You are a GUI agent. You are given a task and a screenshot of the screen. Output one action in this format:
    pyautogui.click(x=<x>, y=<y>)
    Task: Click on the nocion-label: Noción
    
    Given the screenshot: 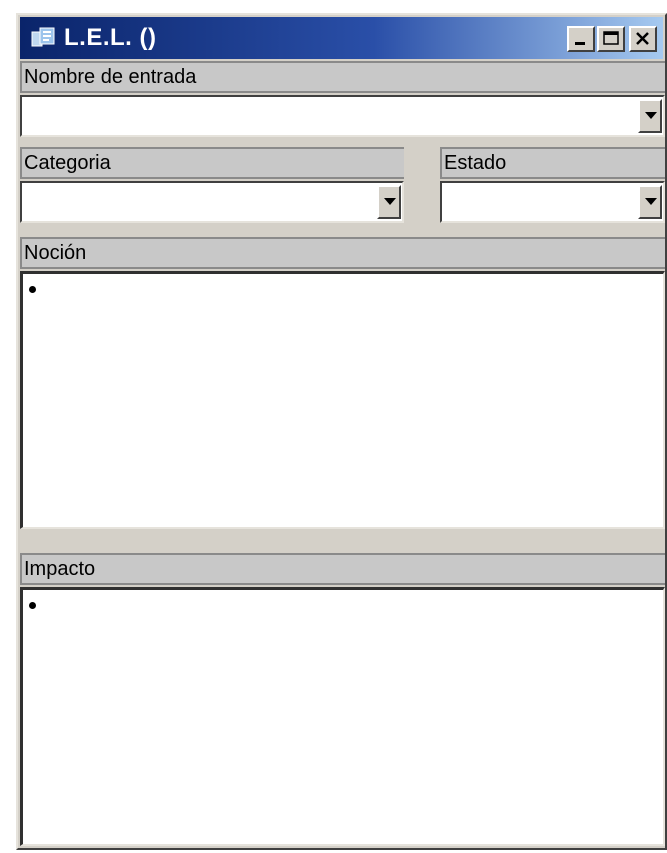 What is the action you would take?
    pyautogui.click(x=55, y=253)
    